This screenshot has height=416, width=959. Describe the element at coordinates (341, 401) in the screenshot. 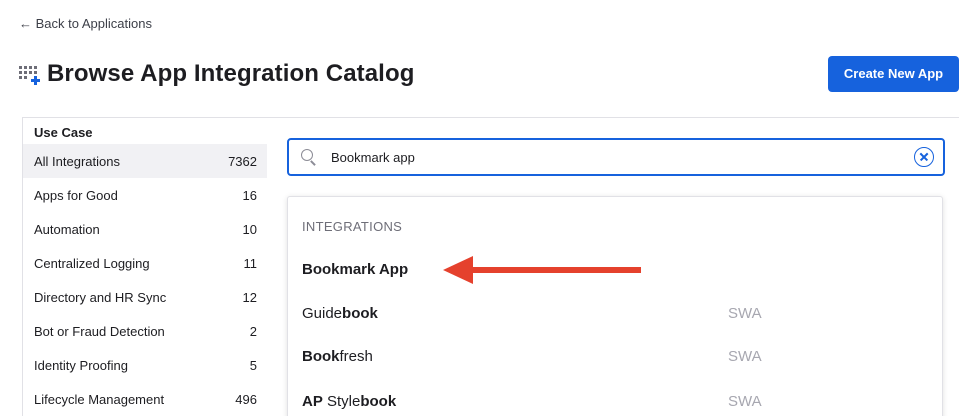

I see `result-text: Style` at that location.